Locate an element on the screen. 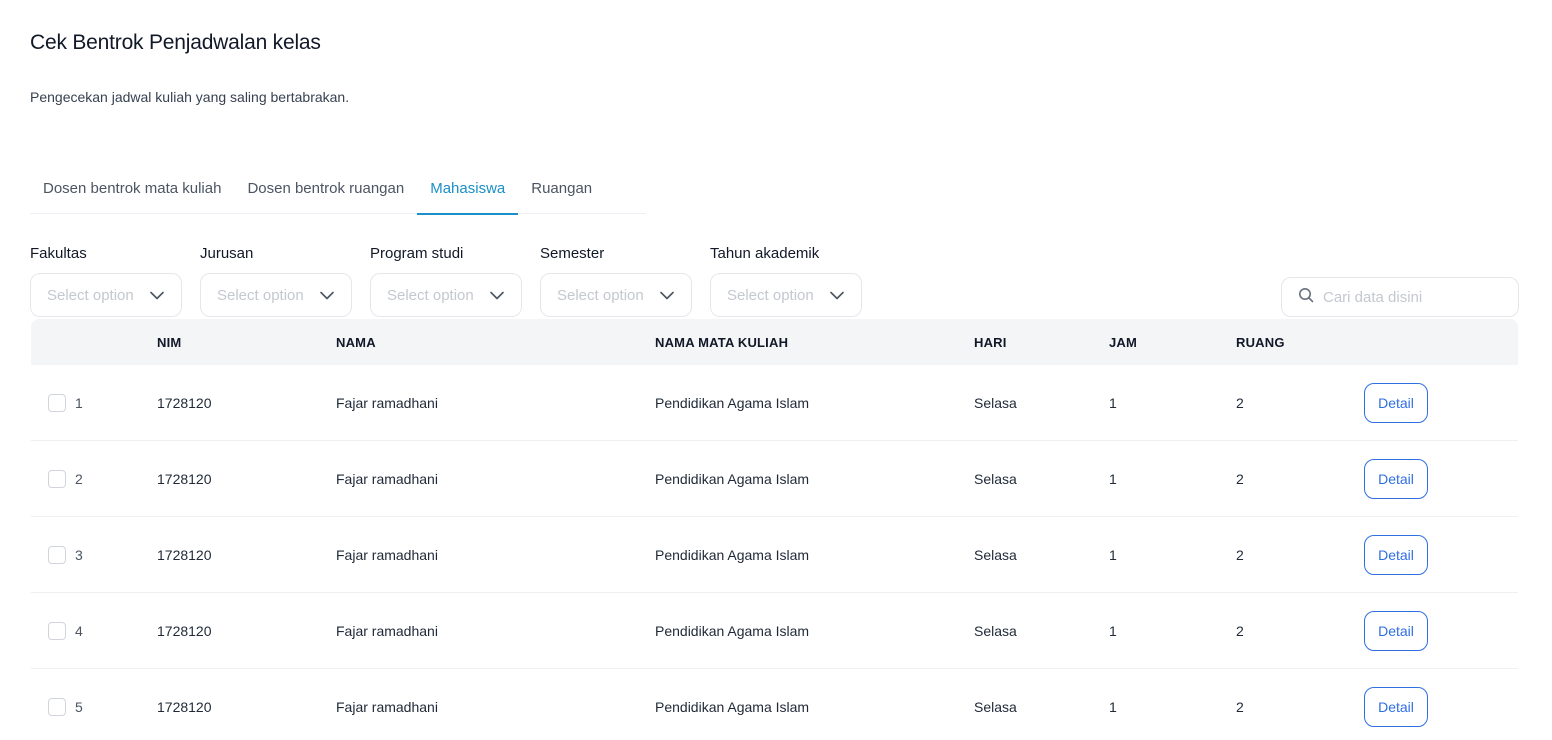  filter-tahun-akademik: Tahun akademik Select option is located at coordinates (786, 280).